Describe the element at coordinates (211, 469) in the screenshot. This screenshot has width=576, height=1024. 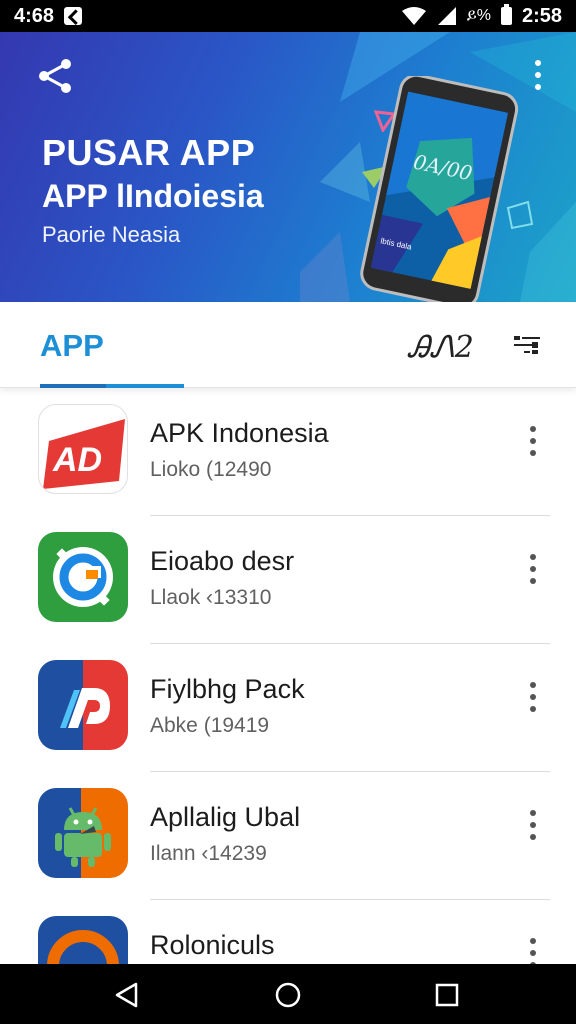
I see `app-meta: Lioko (12490` at that location.